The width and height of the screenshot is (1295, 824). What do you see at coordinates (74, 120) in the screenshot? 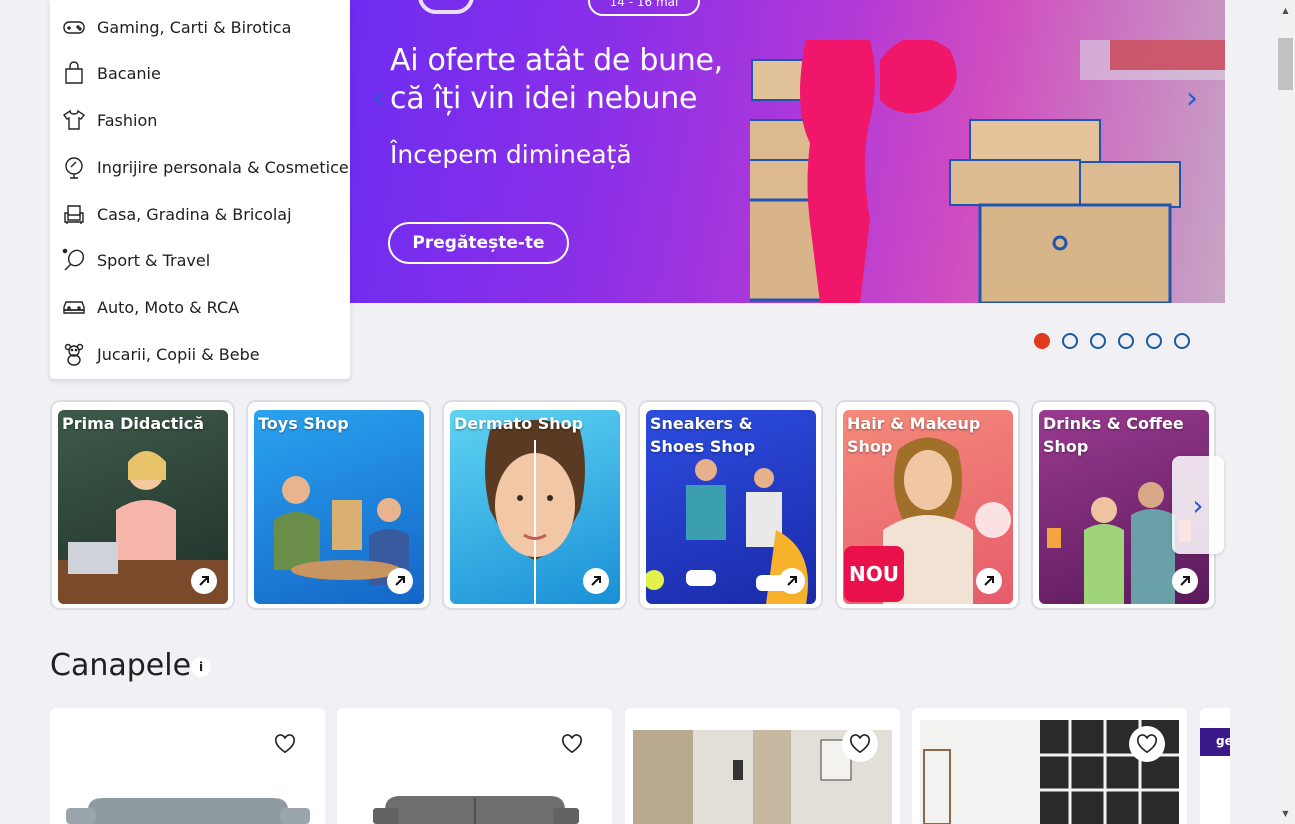
I see `tshirt-icon` at bounding box center [74, 120].